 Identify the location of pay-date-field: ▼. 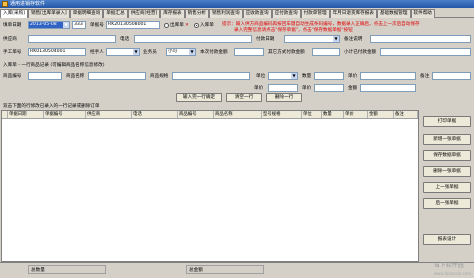
(312, 39).